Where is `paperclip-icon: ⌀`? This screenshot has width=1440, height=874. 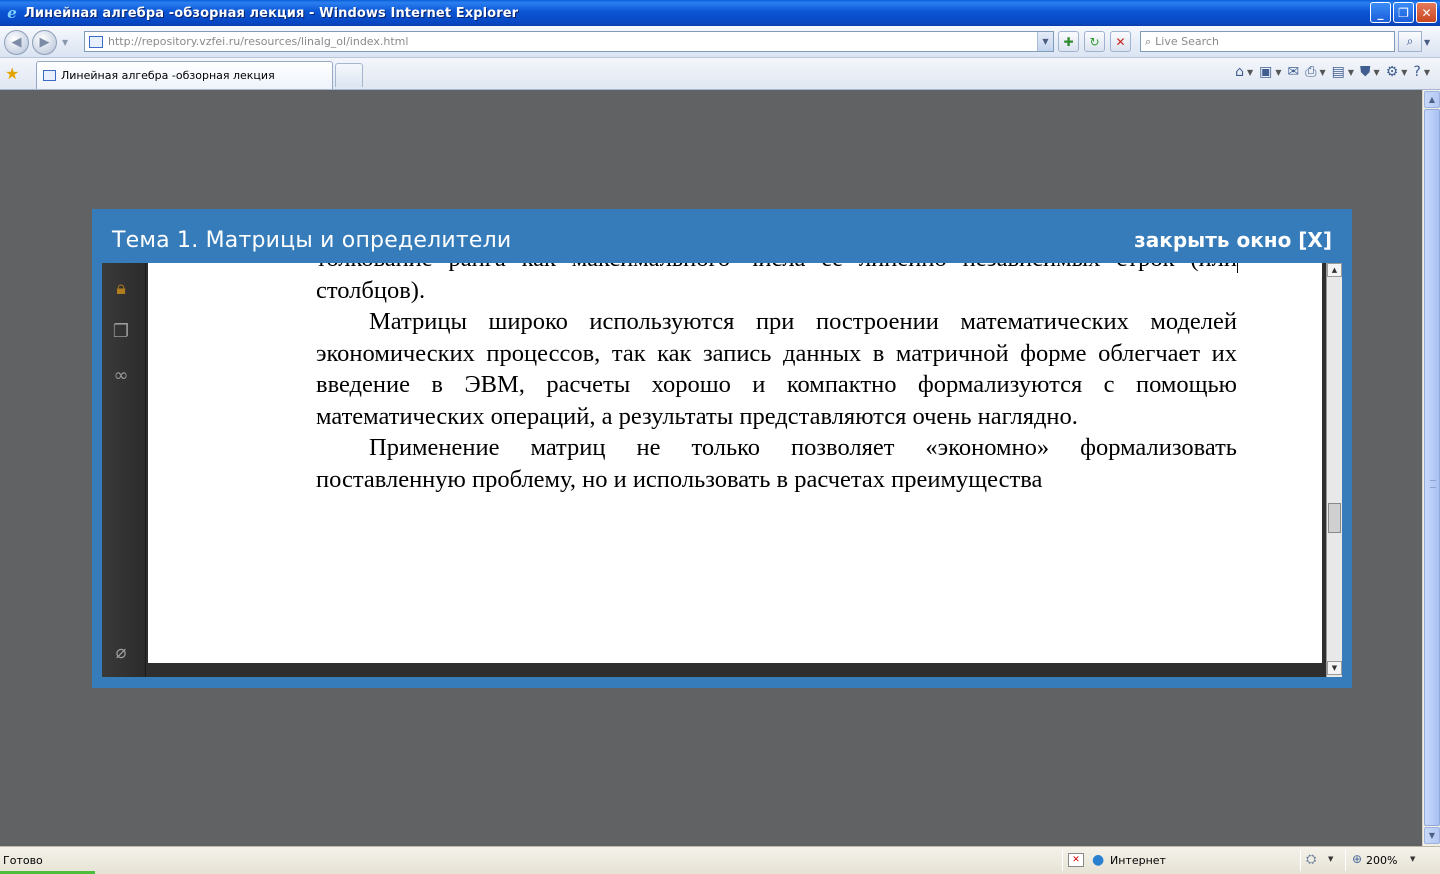
paperclip-icon: ⌀ is located at coordinates (121, 652).